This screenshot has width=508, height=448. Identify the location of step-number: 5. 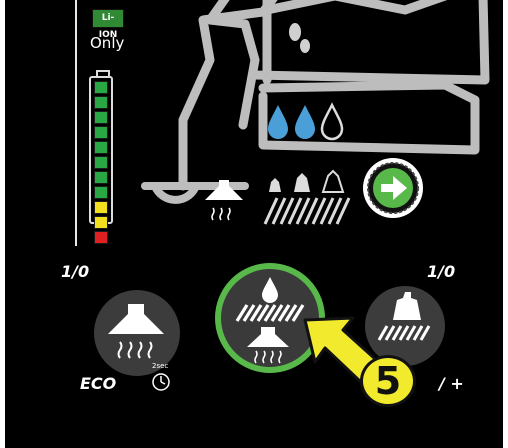
(388, 381).